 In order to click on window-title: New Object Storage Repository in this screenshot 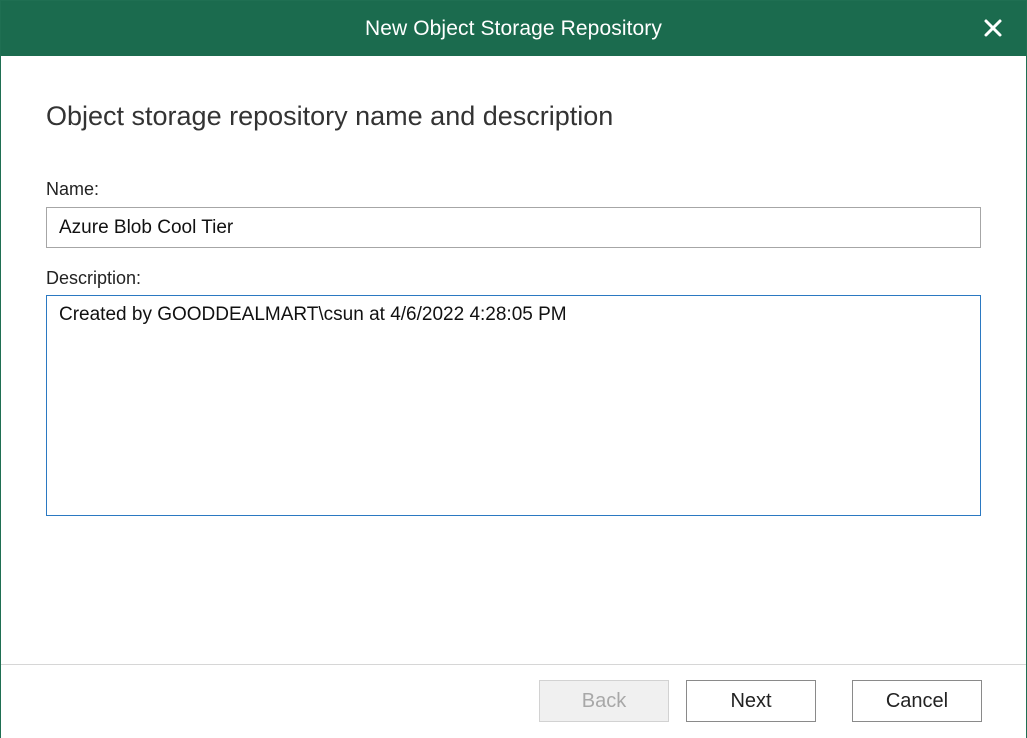, I will do `click(513, 28)`.